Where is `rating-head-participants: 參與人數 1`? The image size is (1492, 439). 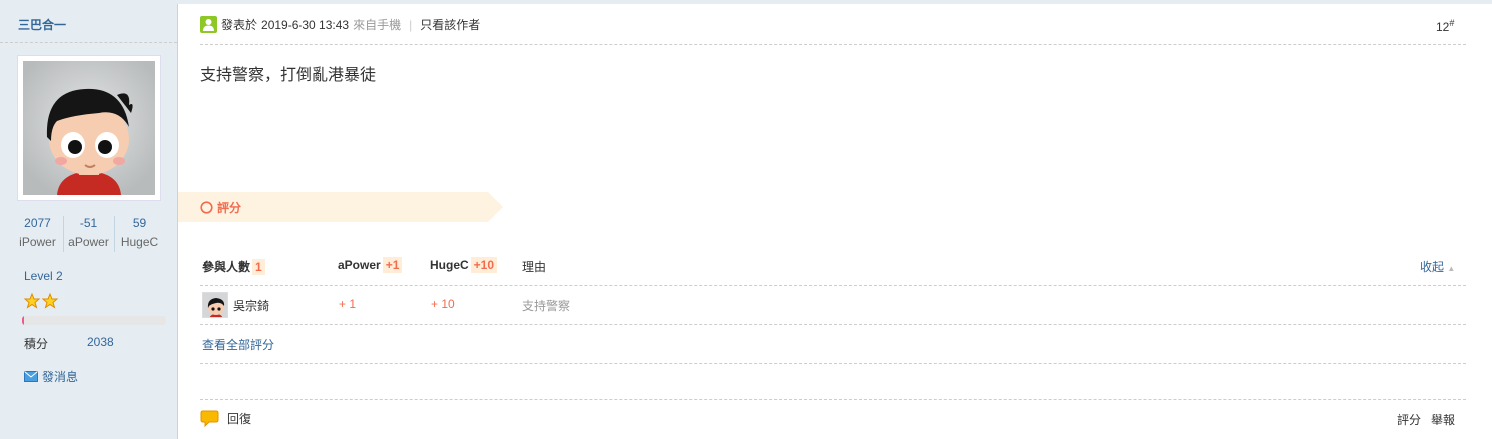
rating-head-participants: 參與人數 1 is located at coordinates (233, 266).